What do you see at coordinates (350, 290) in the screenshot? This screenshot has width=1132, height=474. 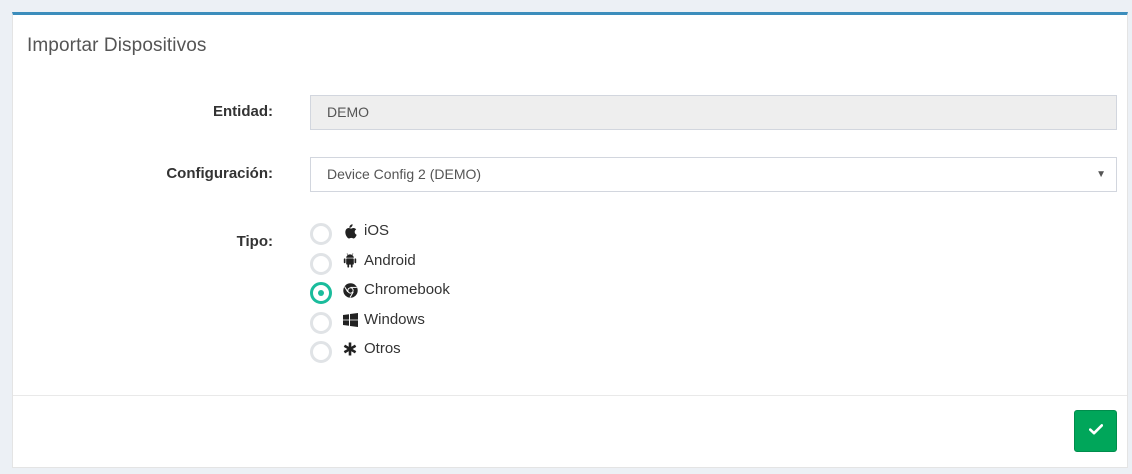 I see `chrome-icon` at bounding box center [350, 290].